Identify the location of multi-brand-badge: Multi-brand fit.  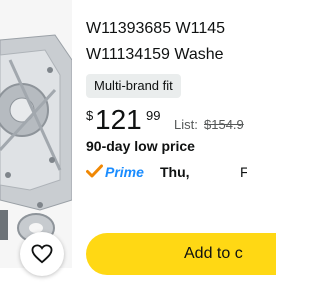
(133, 86).